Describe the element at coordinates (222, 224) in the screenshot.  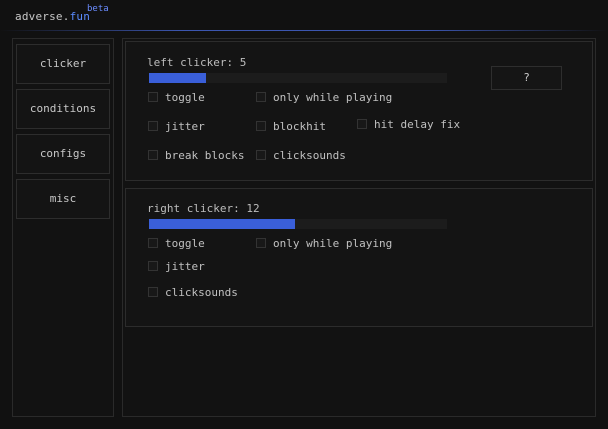
I see `right-clicker-slider-fill` at that location.